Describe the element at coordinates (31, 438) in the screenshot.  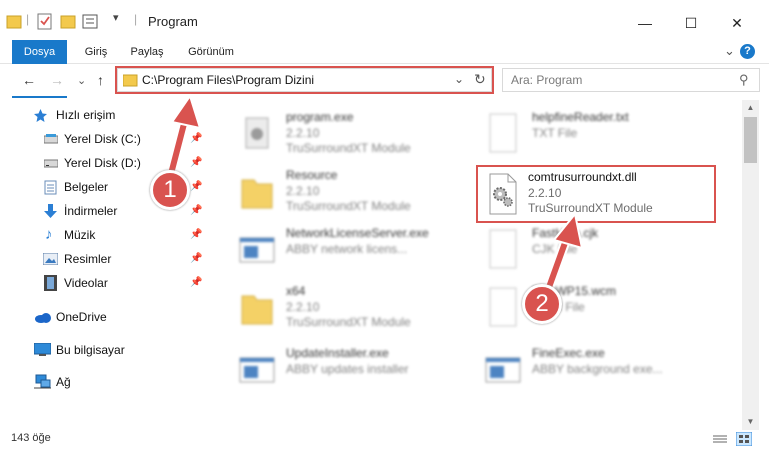
I see `item-count: 143 öğe` at that location.